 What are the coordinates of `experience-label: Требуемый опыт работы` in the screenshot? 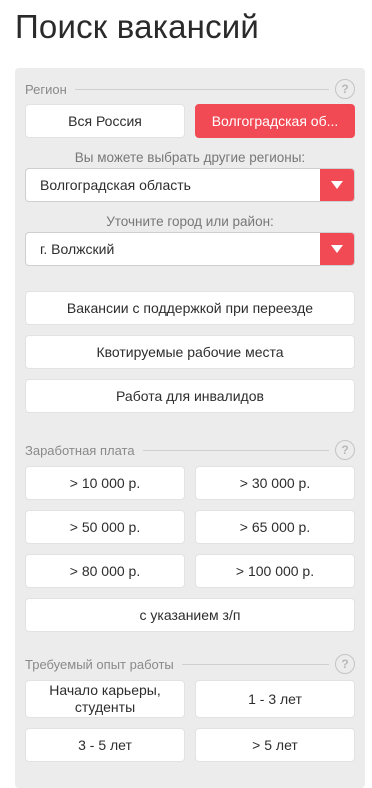 It's located at (99, 664).